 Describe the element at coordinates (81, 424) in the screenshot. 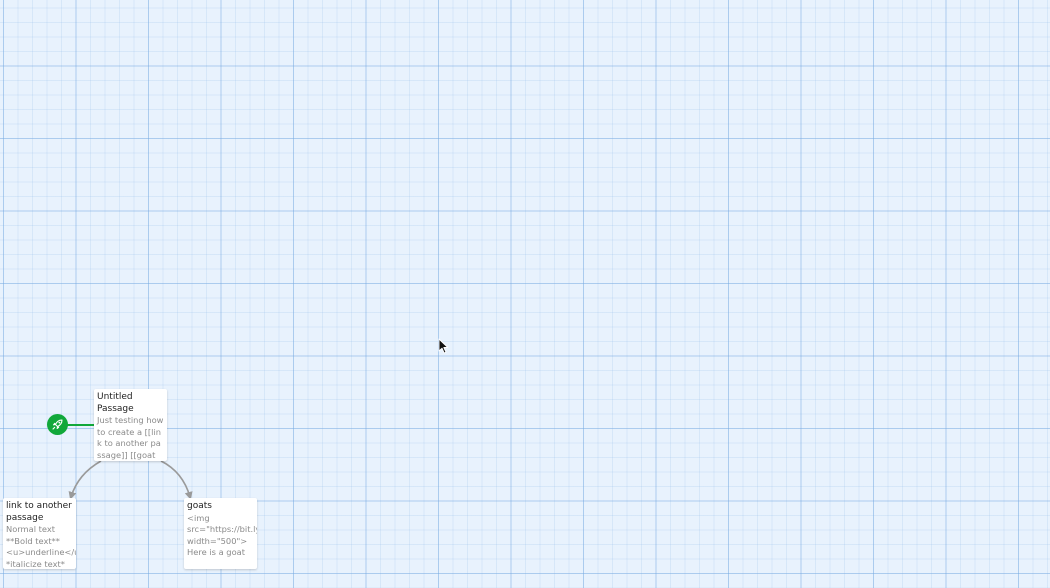

I see `start-connector-line` at that location.